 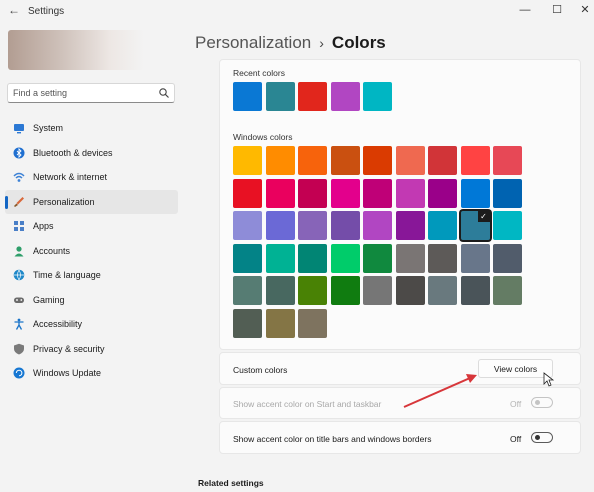 What do you see at coordinates (525, 10) in the screenshot?
I see `minimize-button: —` at bounding box center [525, 10].